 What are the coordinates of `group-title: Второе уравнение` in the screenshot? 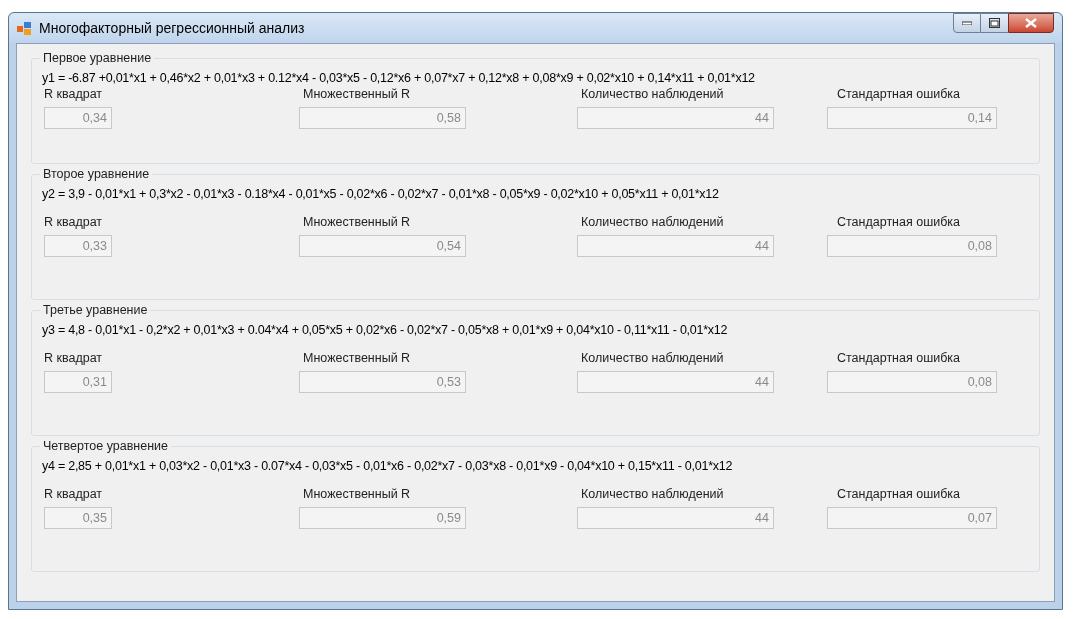 It's located at (96, 174).